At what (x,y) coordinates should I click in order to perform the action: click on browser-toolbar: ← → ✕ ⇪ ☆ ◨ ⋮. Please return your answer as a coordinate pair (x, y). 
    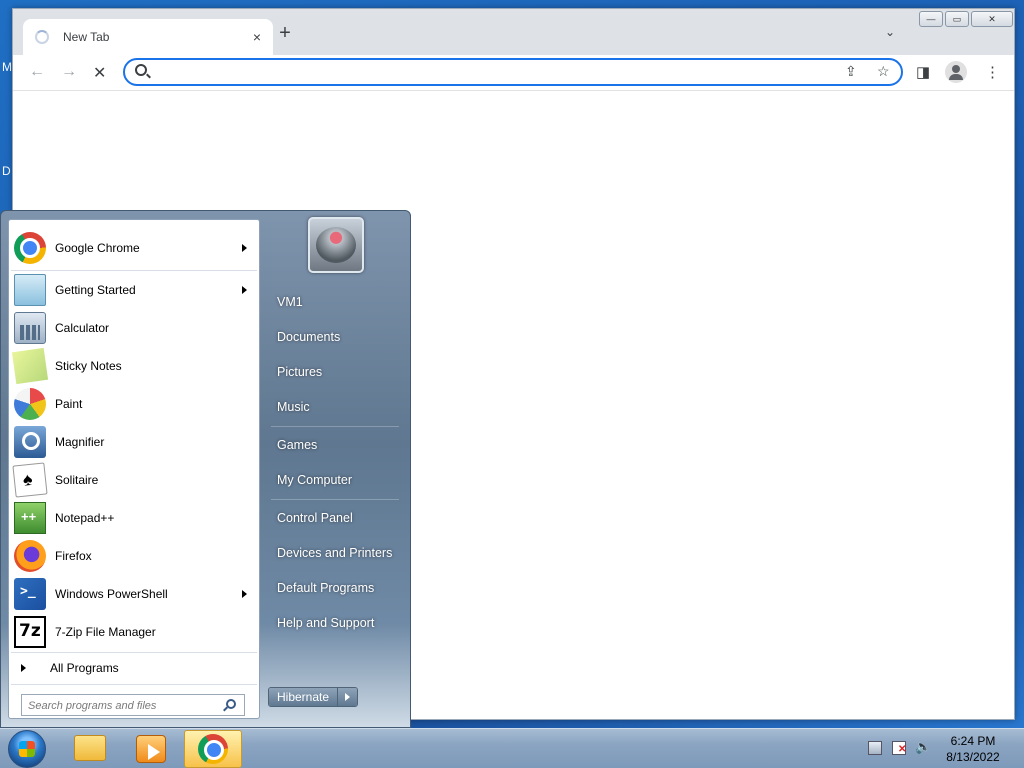
    Looking at the image, I should click on (513, 73).